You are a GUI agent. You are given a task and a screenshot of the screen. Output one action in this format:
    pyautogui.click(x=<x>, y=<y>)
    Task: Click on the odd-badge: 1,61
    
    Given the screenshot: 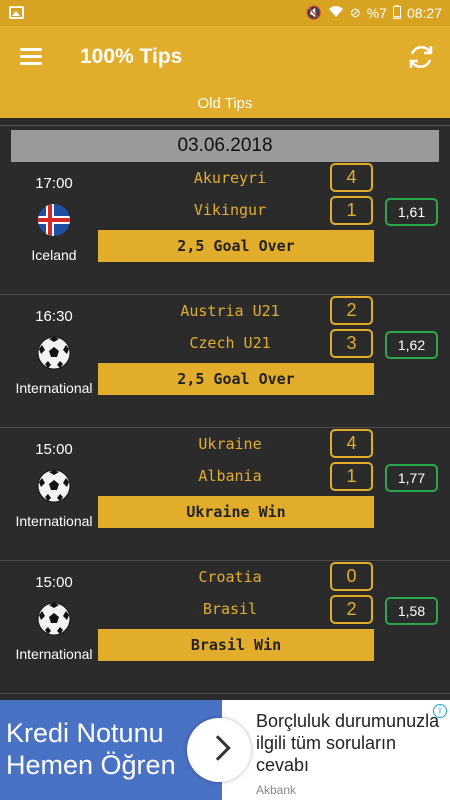 What is the action you would take?
    pyautogui.click(x=411, y=212)
    